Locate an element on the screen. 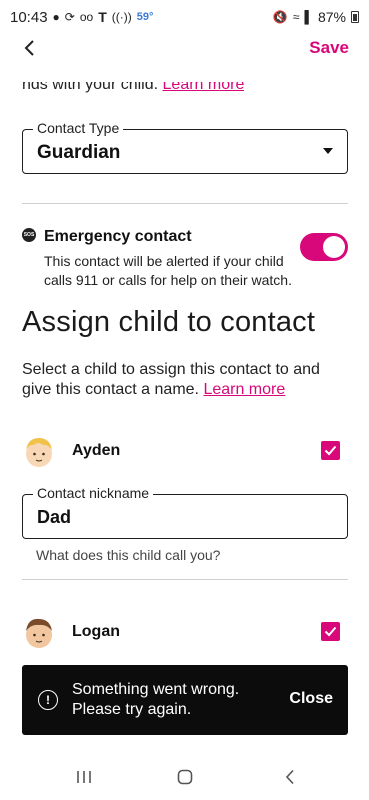  system-back-button is located at coordinates (290, 777).